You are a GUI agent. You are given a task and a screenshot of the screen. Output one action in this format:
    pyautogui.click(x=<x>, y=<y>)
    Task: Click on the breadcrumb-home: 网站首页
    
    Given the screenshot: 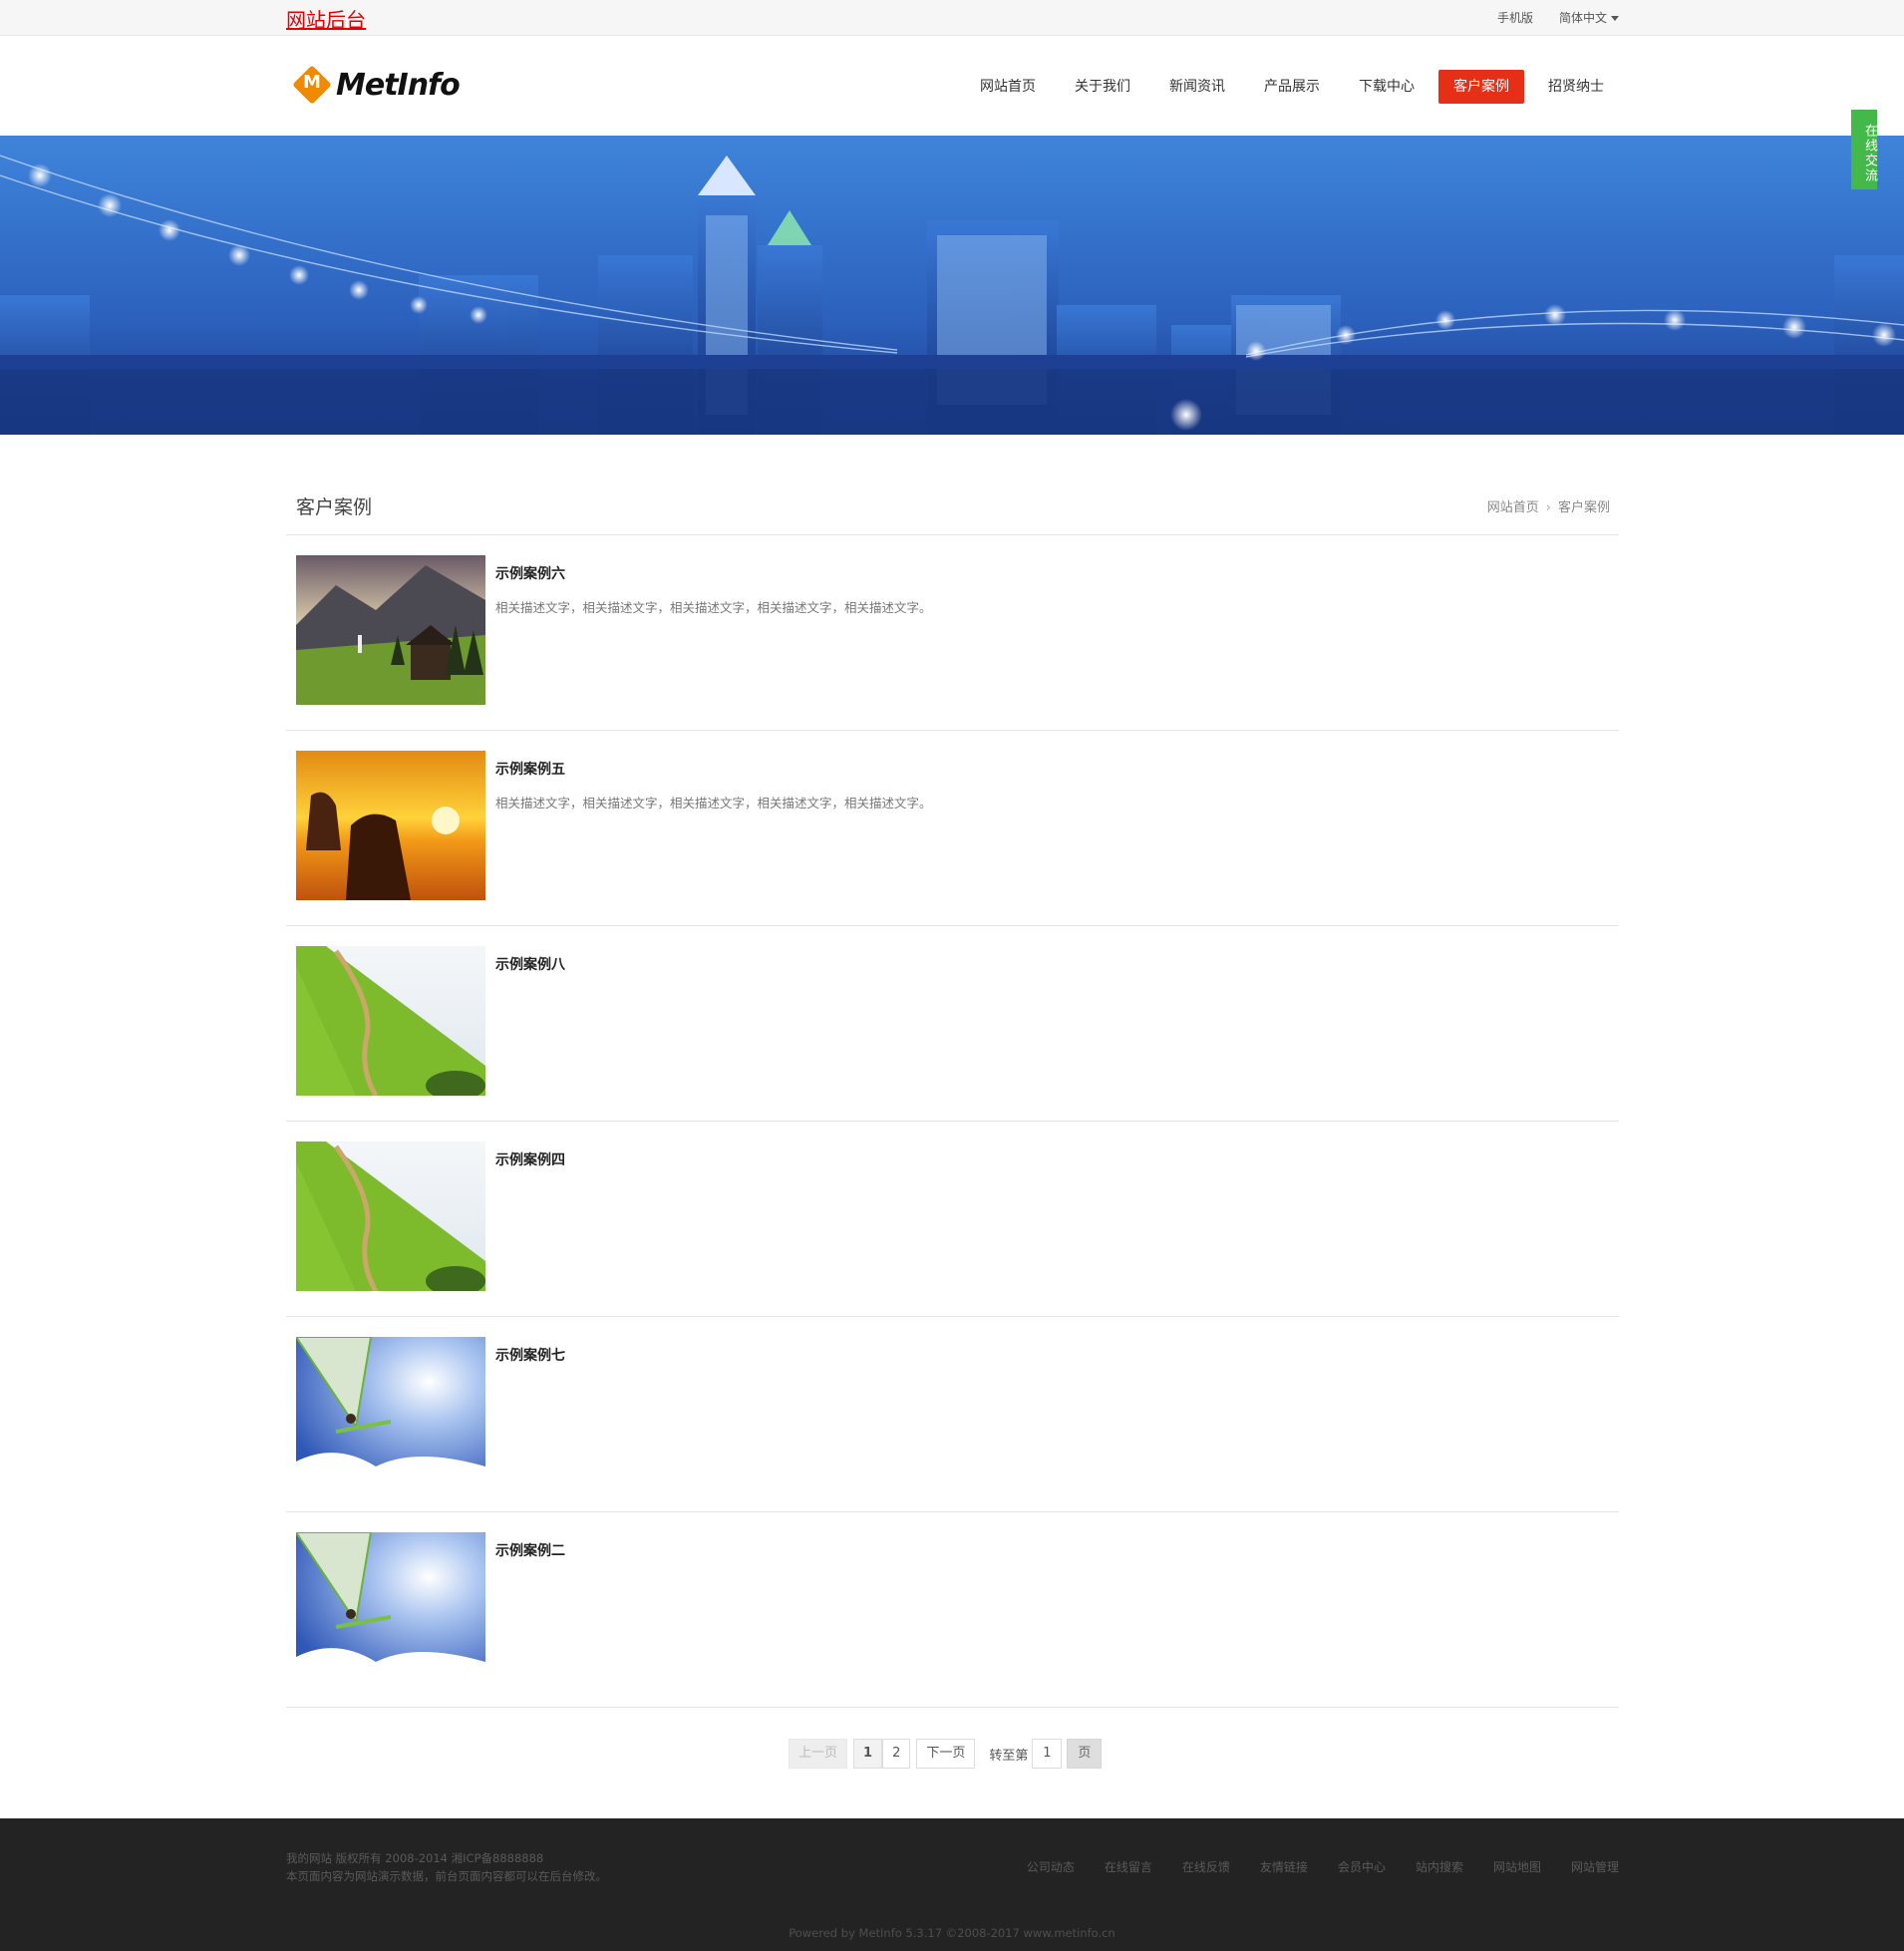 What is the action you would take?
    pyautogui.click(x=1513, y=507)
    